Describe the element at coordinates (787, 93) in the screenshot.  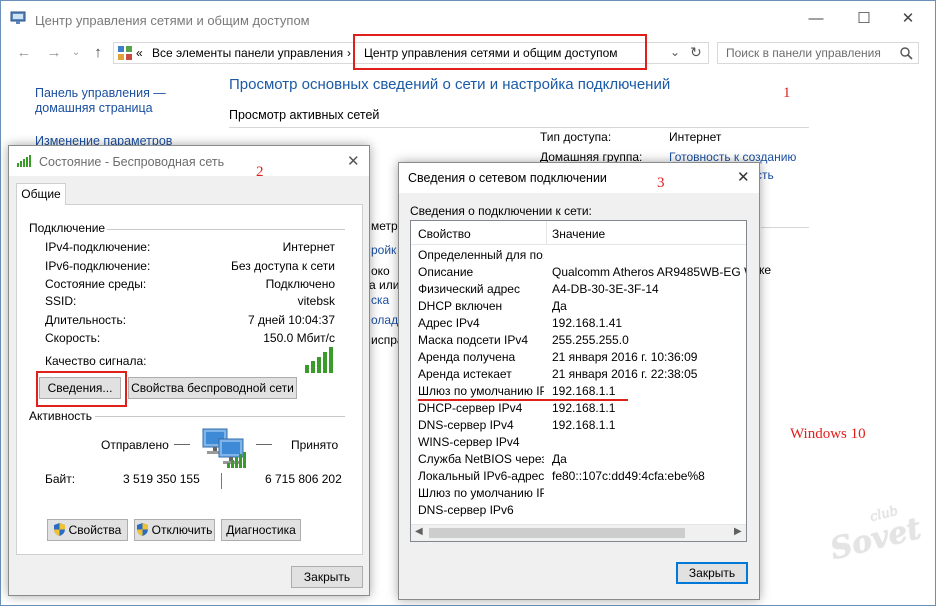
I see `annotation-1: 1` at that location.